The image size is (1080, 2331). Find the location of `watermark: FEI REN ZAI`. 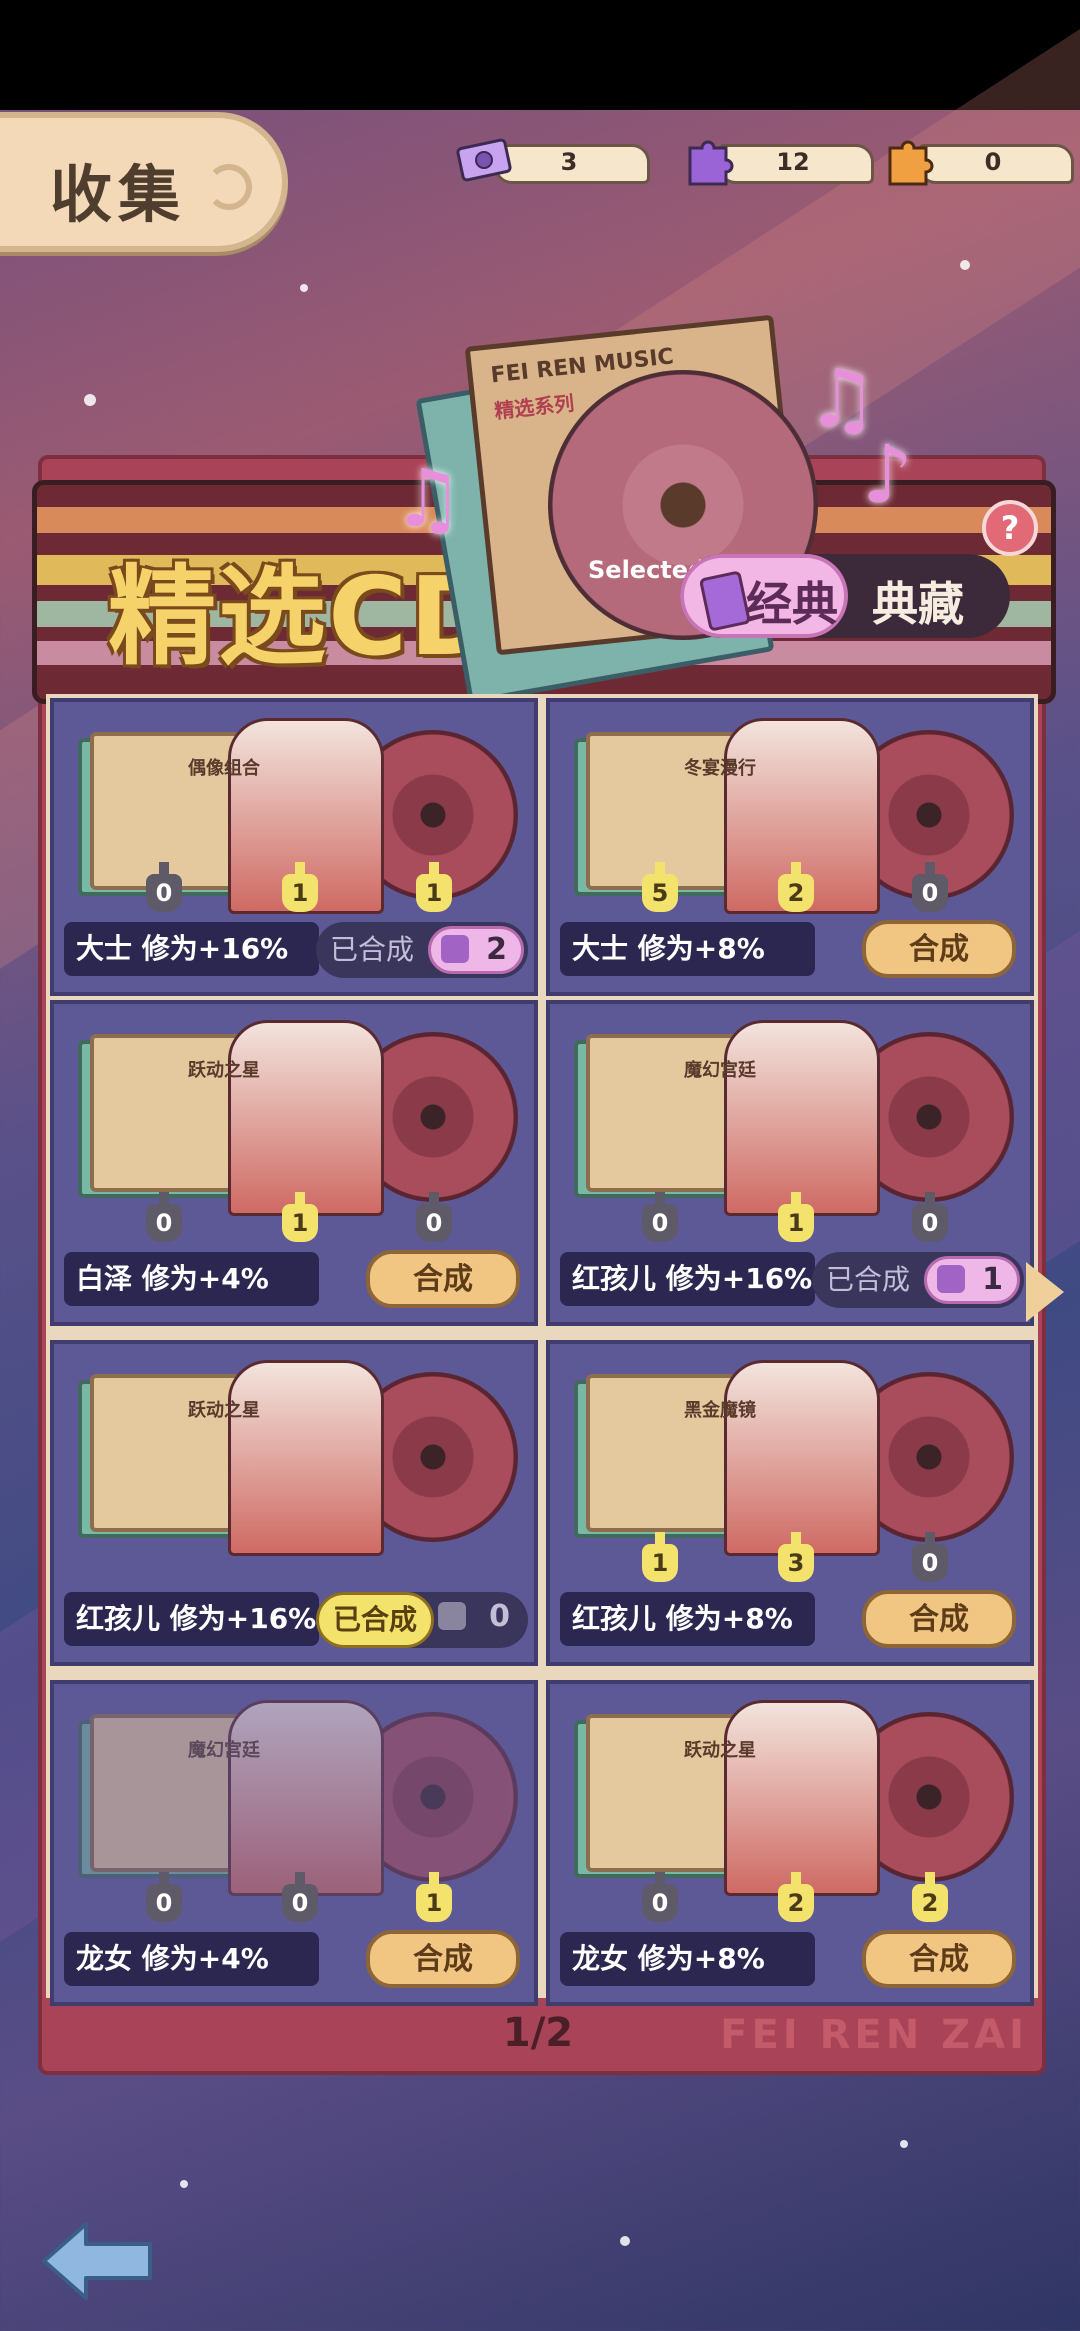

watermark: FEI REN ZAI is located at coordinates (874, 2035).